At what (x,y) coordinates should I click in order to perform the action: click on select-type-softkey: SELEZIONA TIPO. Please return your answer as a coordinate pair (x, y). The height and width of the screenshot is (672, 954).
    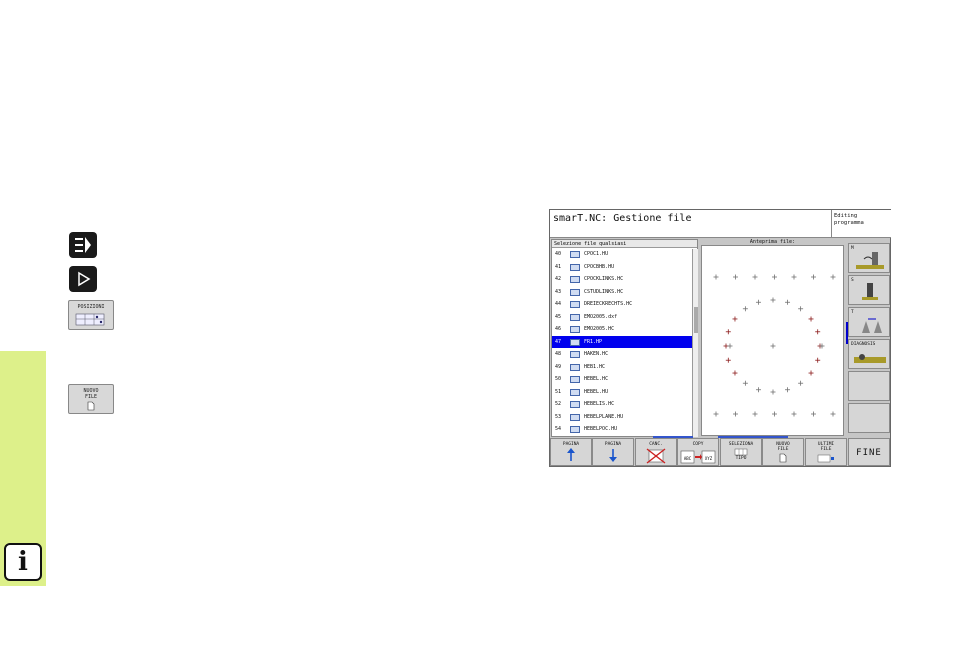
    Looking at the image, I should click on (741, 452).